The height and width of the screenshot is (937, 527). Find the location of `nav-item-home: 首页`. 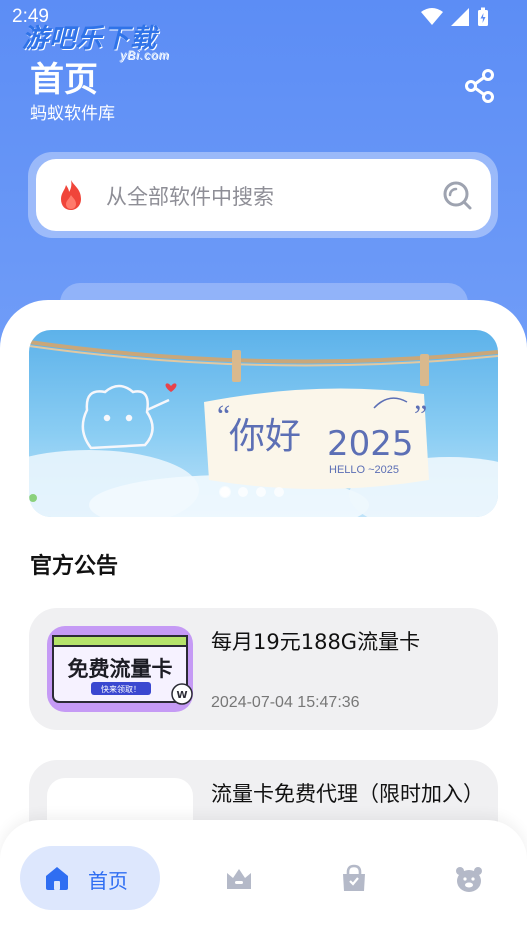

nav-item-home: 首页 is located at coordinates (90, 878).